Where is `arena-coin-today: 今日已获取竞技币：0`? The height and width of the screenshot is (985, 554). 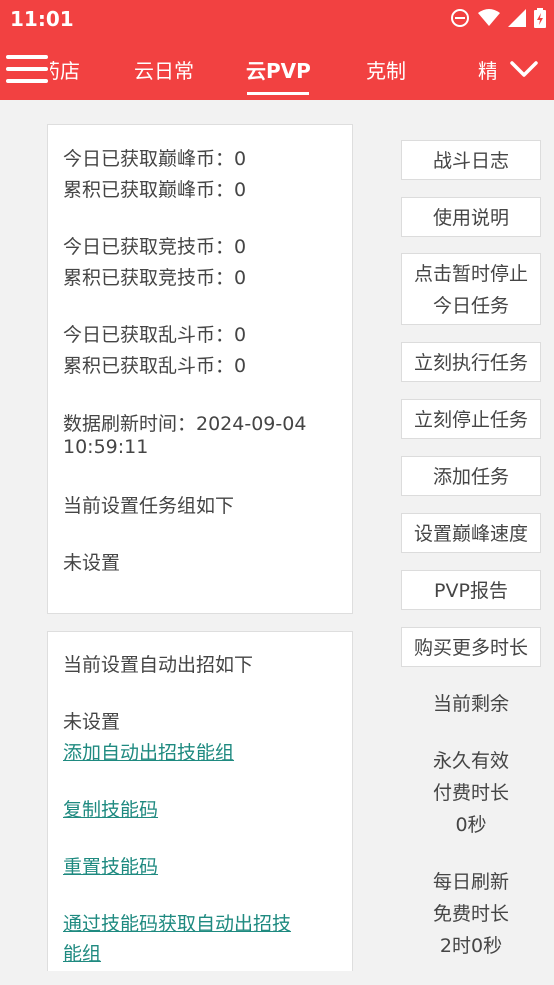
arena-coin-today: 今日已获取竞技币：0 is located at coordinates (155, 247).